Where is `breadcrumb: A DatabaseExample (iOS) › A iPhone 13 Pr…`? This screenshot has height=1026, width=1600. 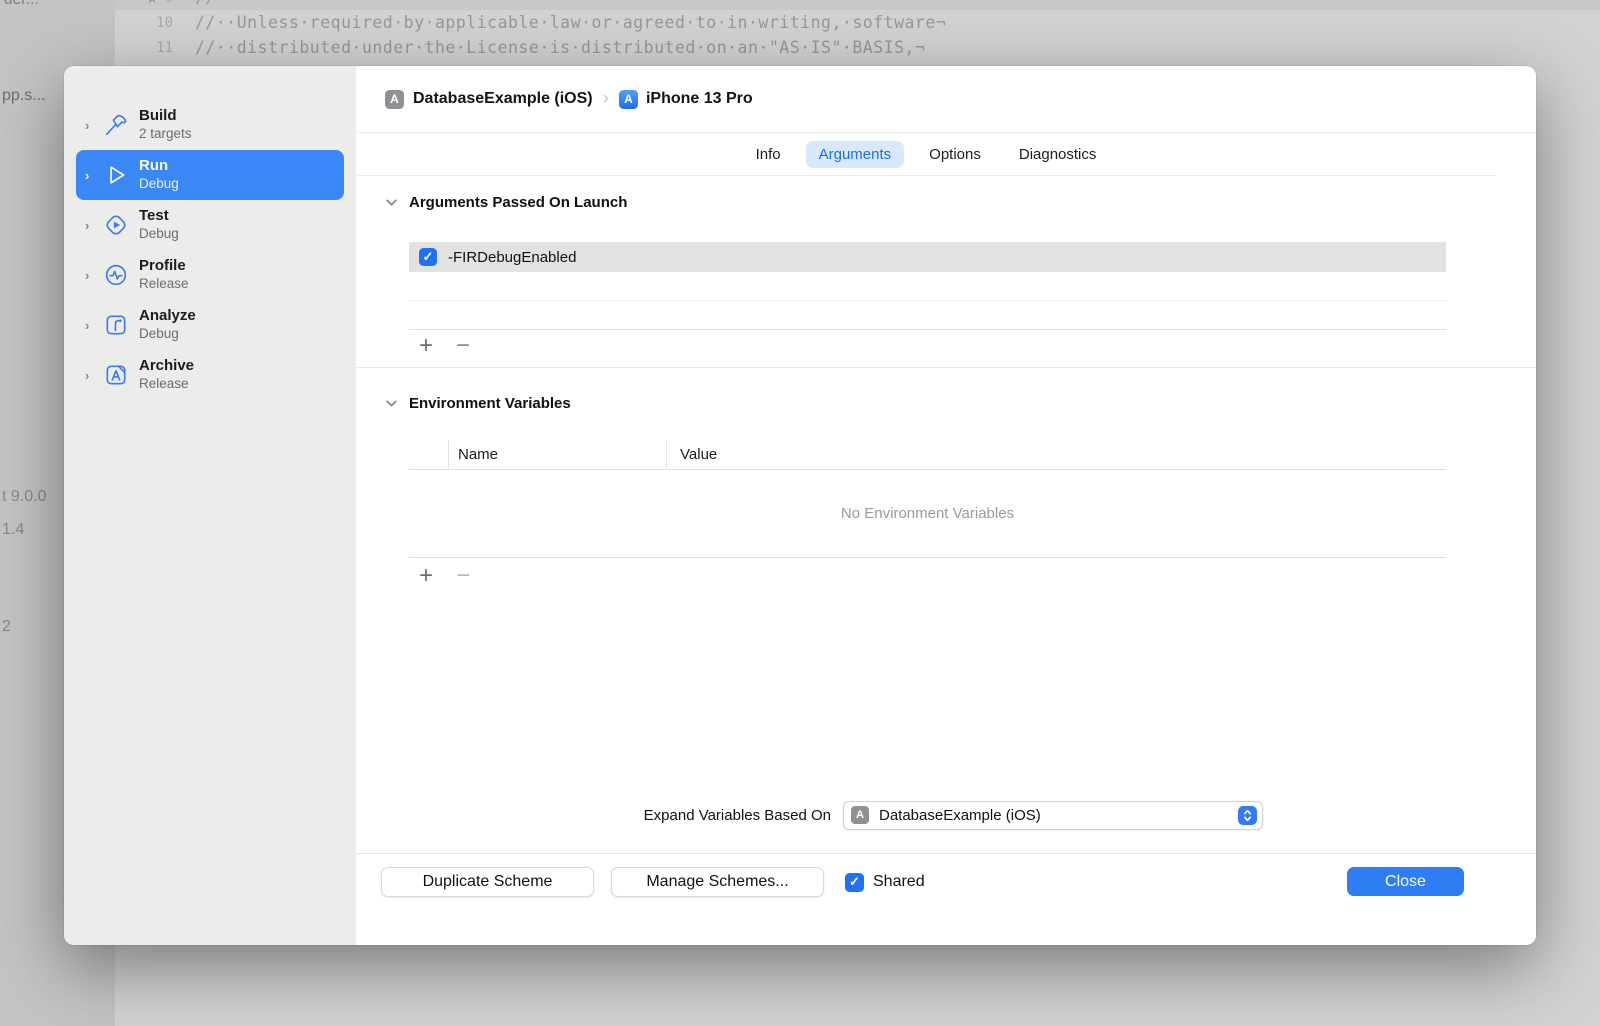 breadcrumb: A DatabaseExample (iOS) › A iPhone 13 Pr… is located at coordinates (946, 99).